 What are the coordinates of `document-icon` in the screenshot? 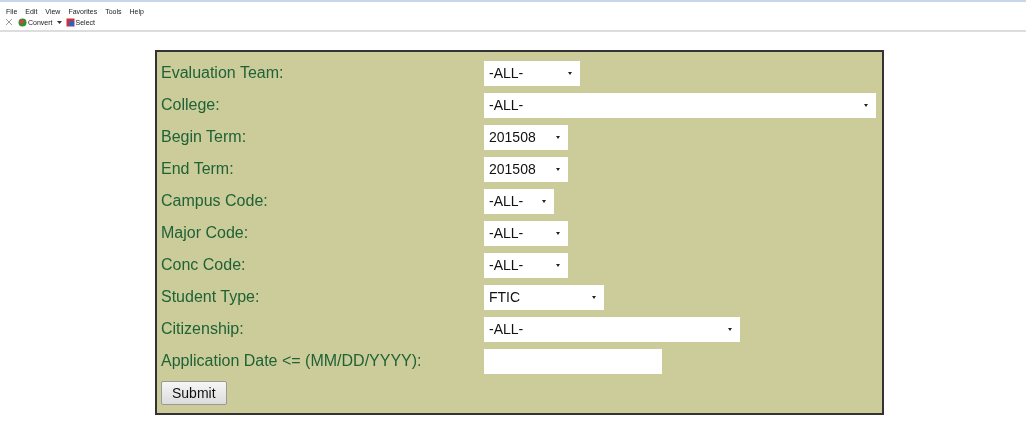 It's located at (70, 22).